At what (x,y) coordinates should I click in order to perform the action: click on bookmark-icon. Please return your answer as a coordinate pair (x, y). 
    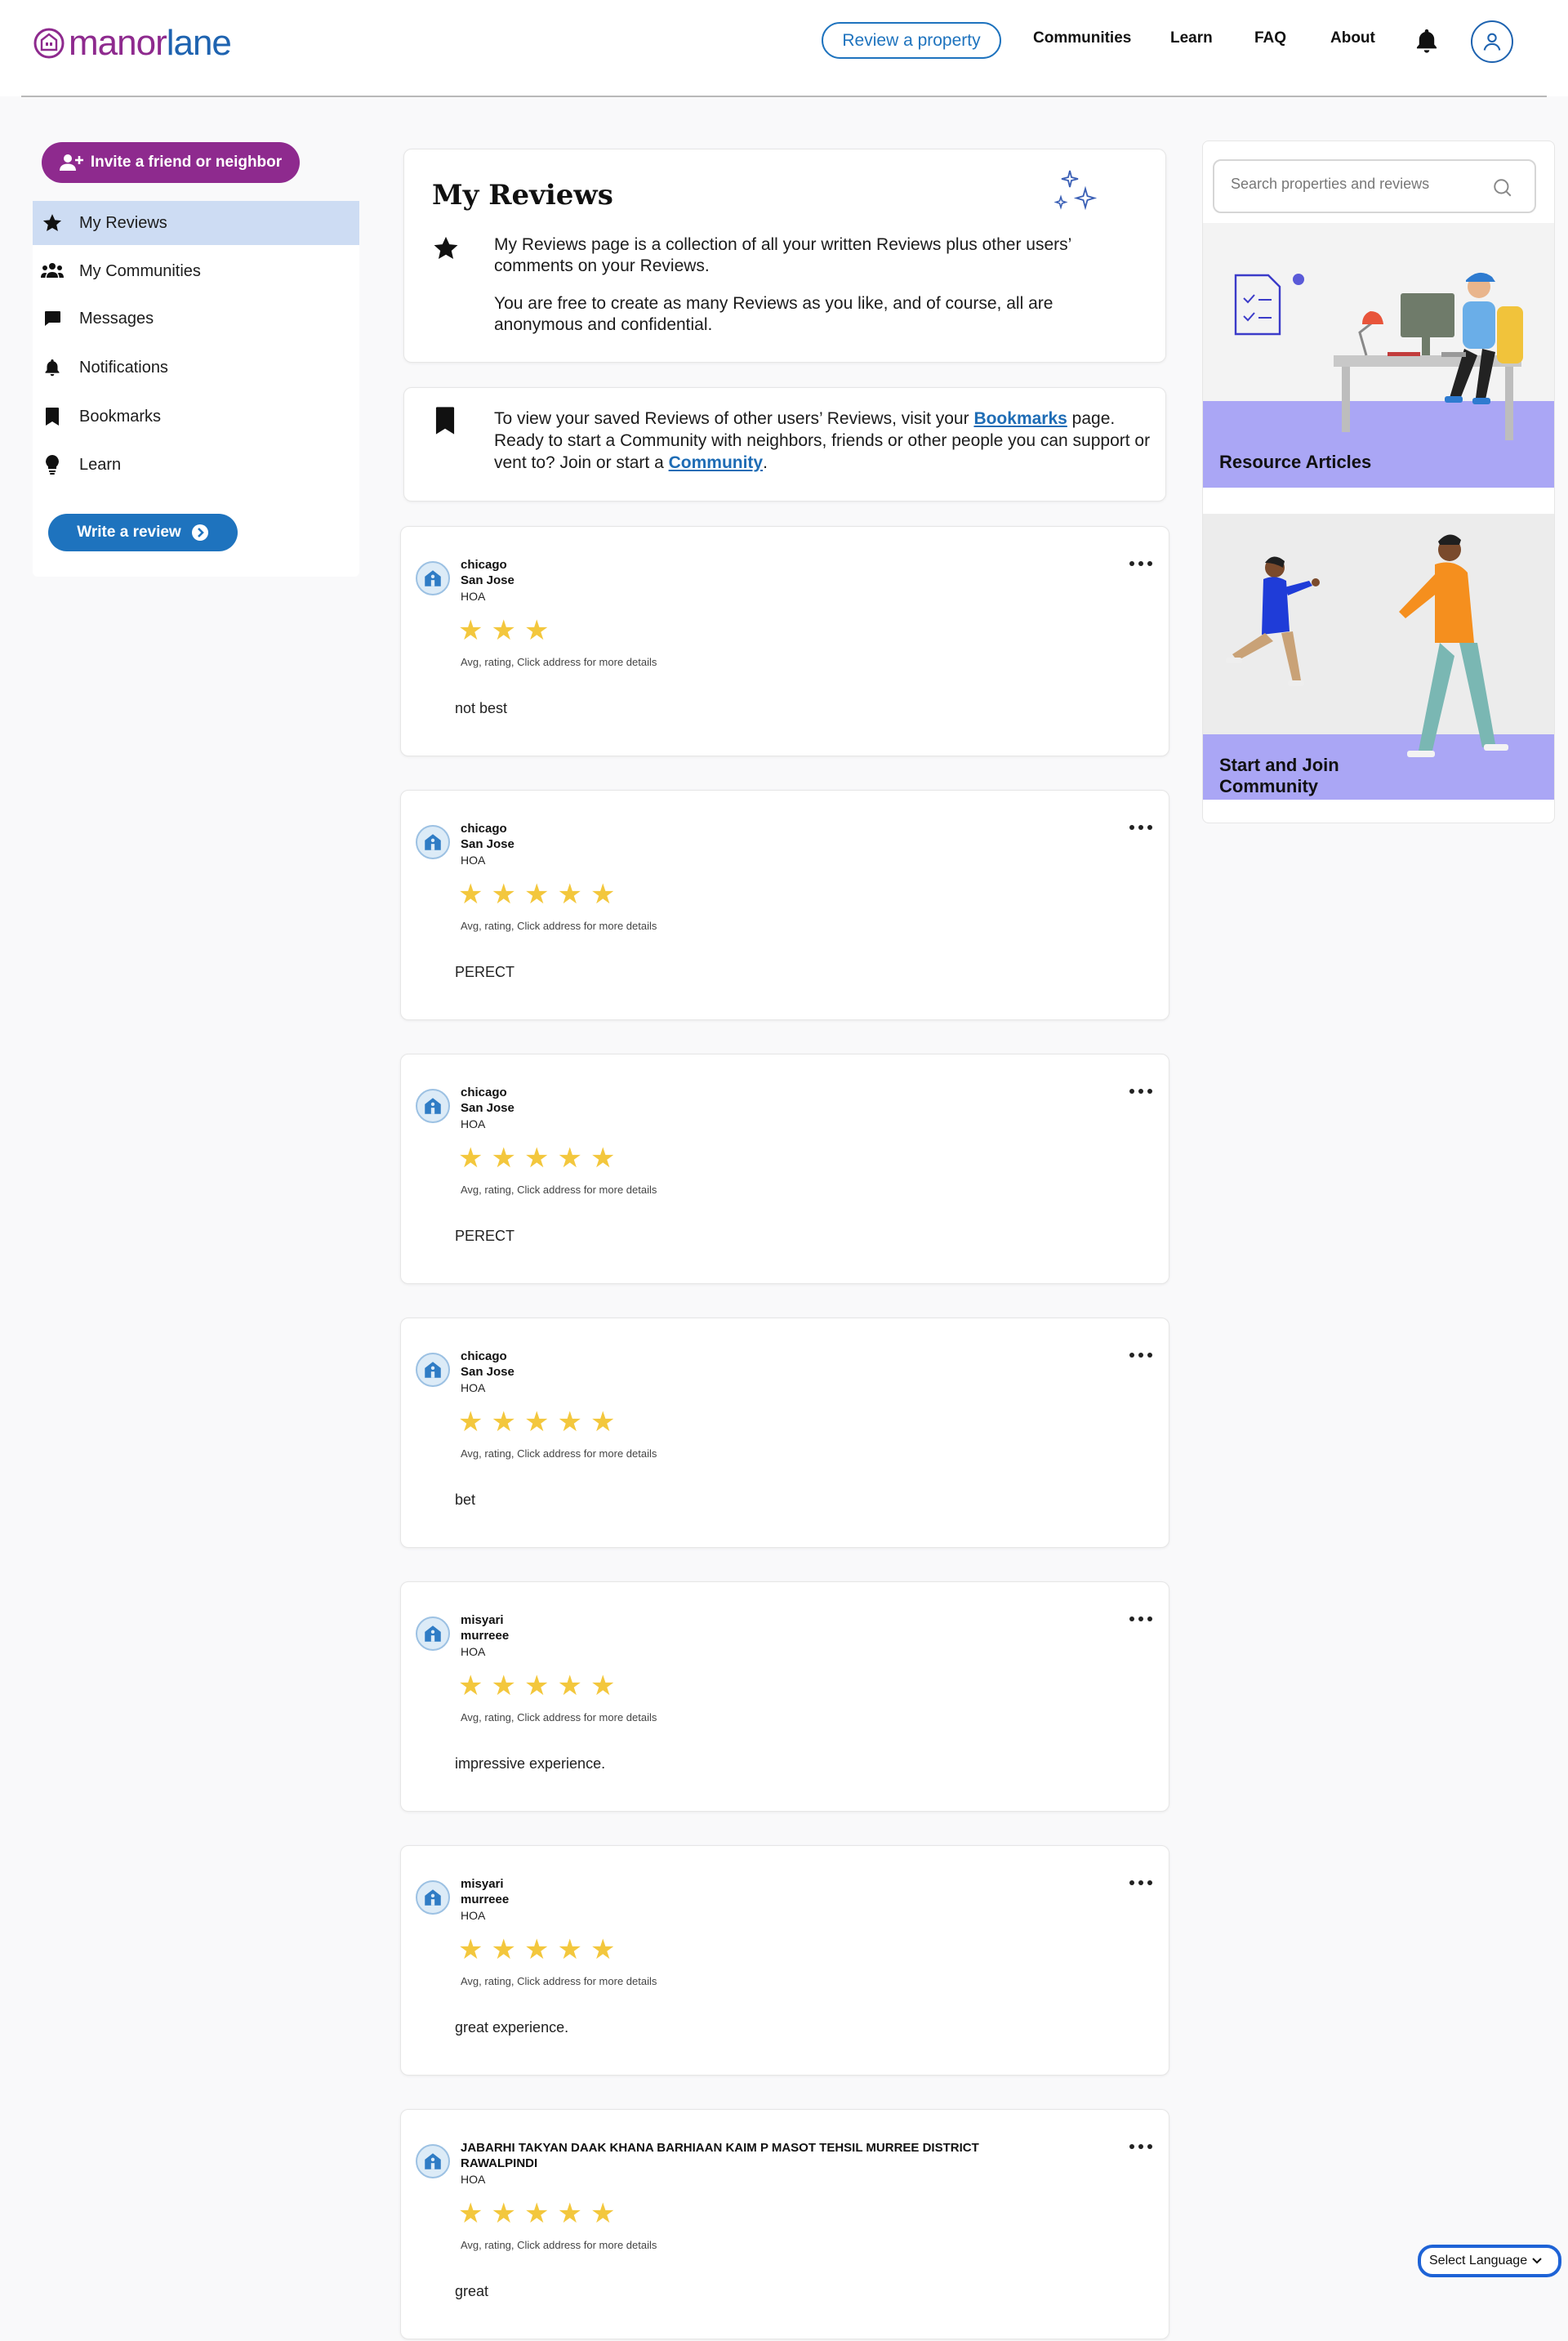
    Looking at the image, I should click on (53, 417).